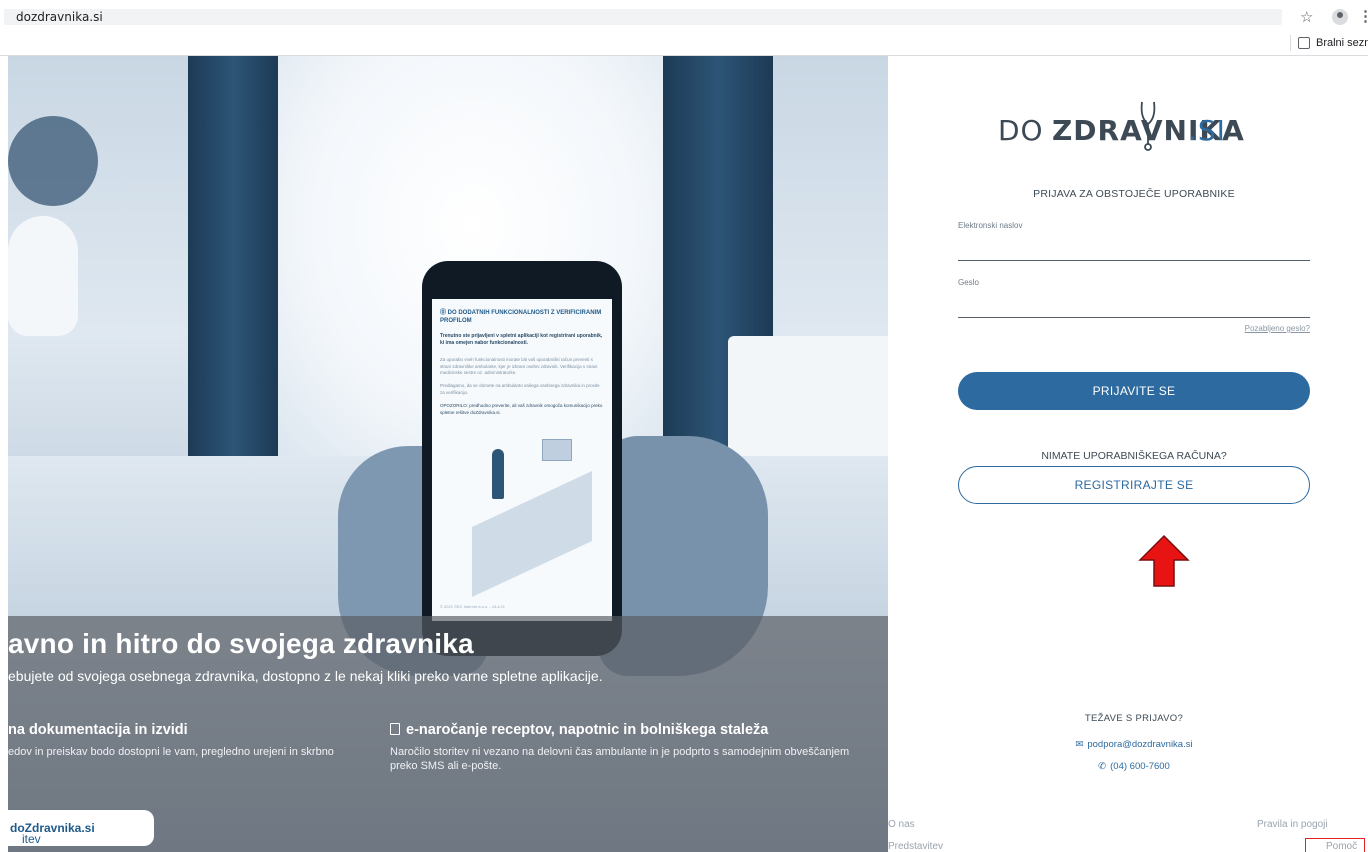 The width and height of the screenshot is (1368, 852). What do you see at coordinates (1363, 16) in the screenshot?
I see `menu-kebab-icon: ⋮` at bounding box center [1363, 16].